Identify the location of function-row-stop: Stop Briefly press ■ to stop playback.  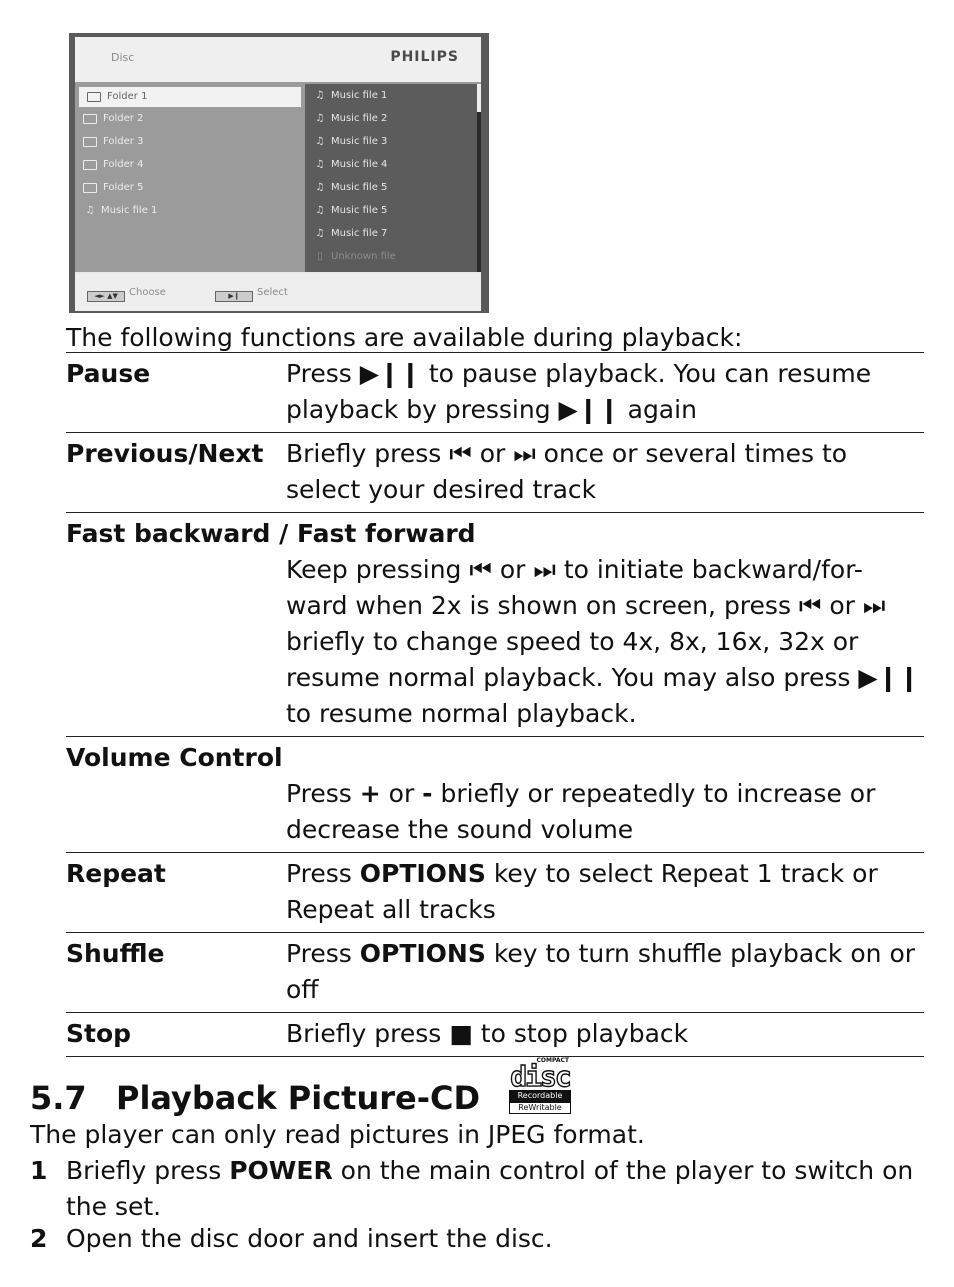
(495, 1034).